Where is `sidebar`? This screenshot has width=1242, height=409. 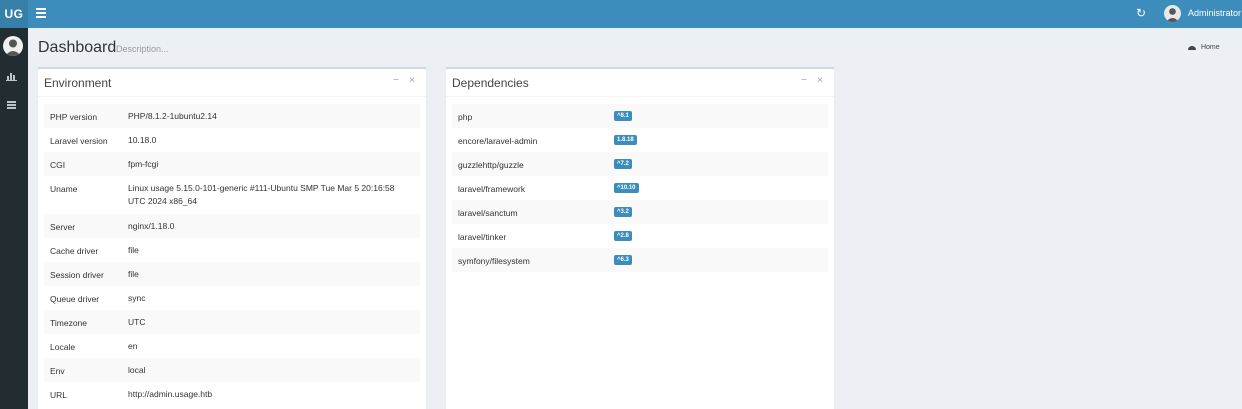 sidebar is located at coordinates (14, 218).